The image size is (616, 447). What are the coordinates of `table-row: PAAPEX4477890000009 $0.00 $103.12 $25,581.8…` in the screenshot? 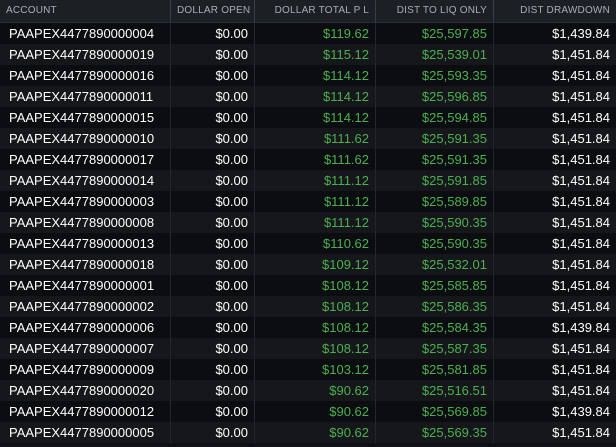 It's located at (308, 369).